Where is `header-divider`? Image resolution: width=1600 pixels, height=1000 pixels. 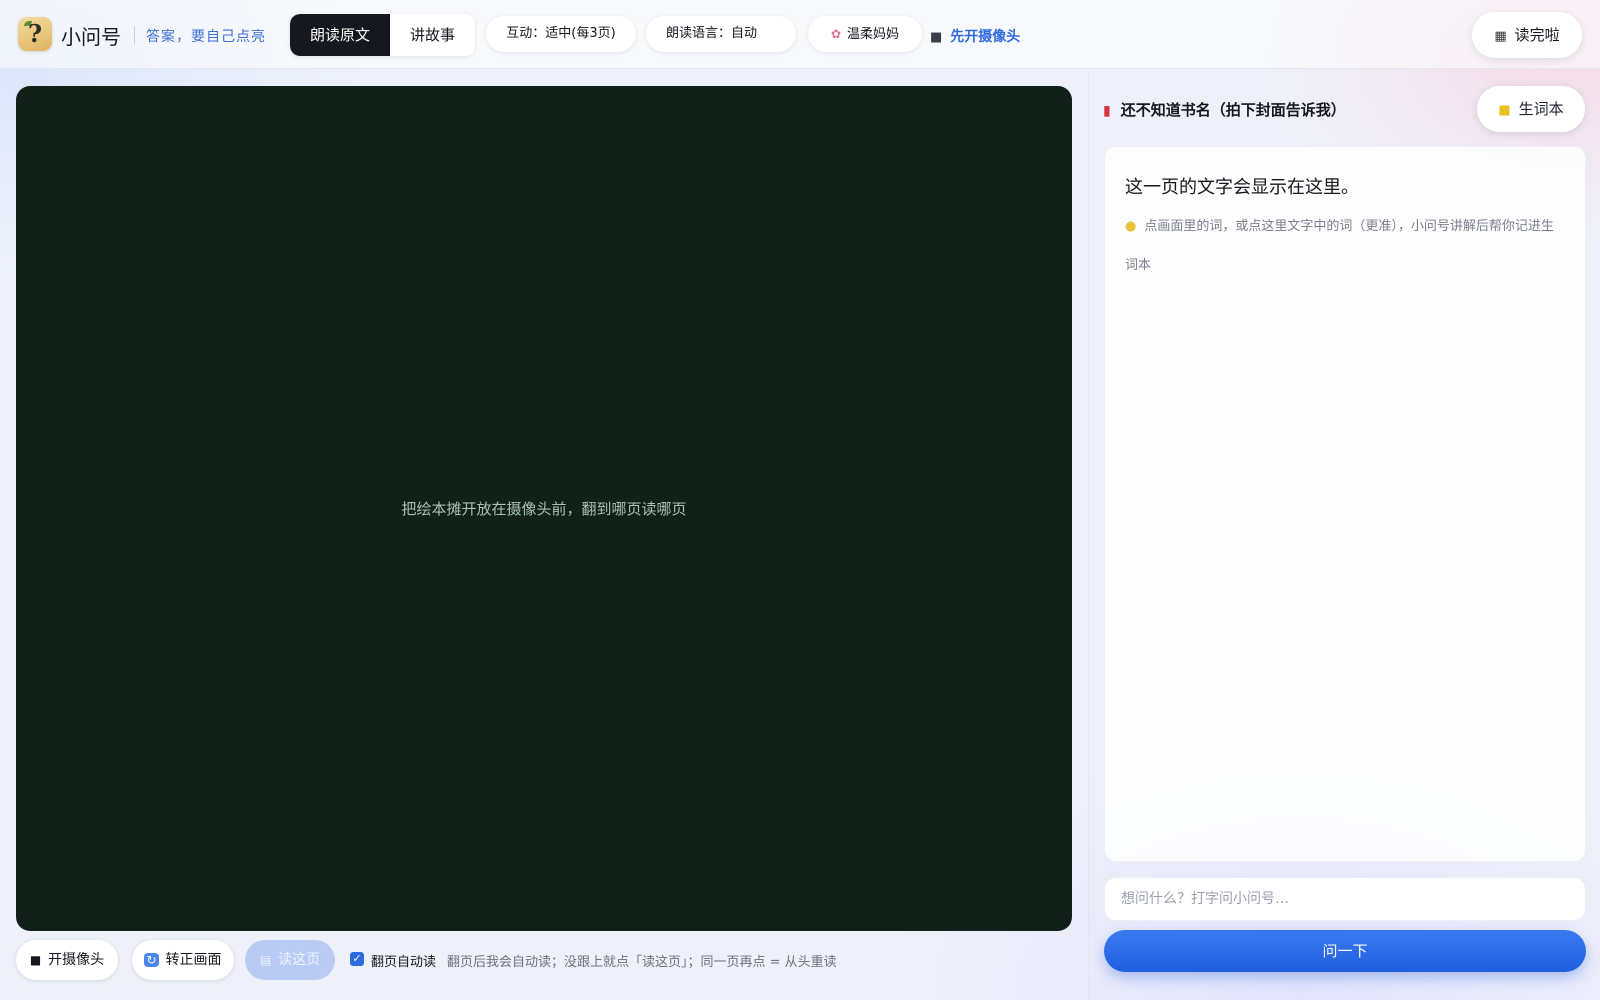 header-divider is located at coordinates (134, 35).